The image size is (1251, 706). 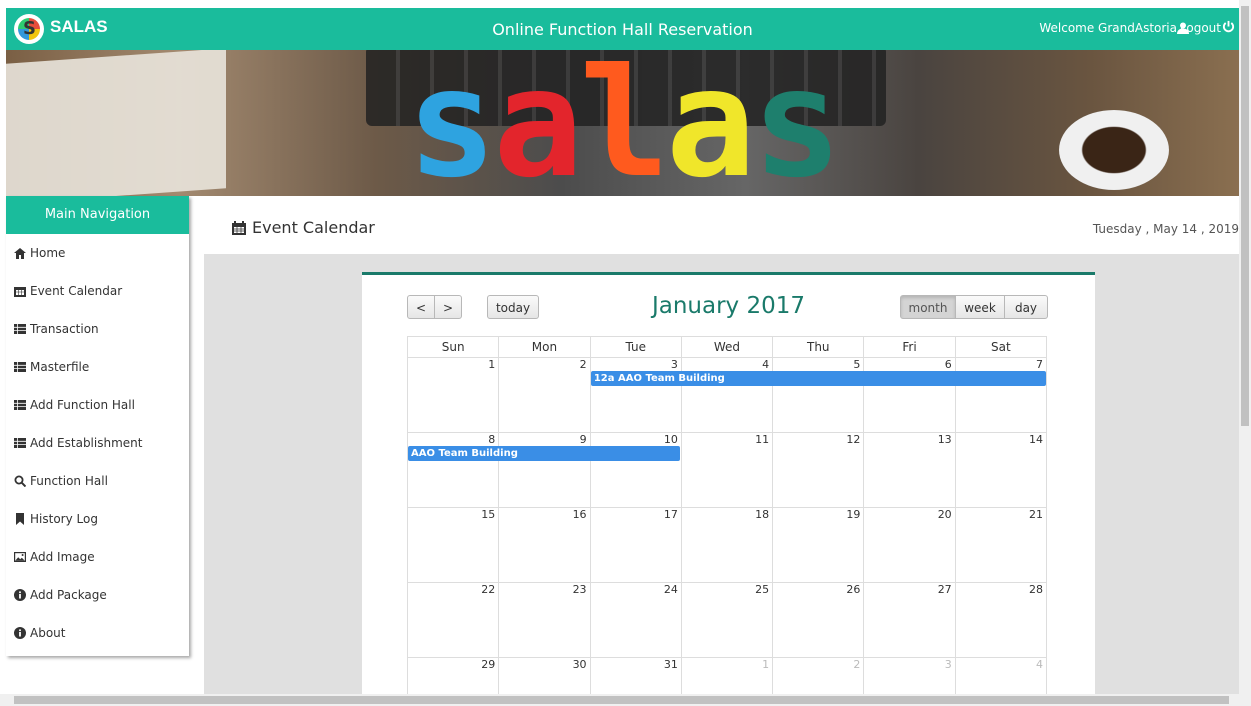 I want to click on sidebar-item-event-calendar: Event Calendar, so click(x=97, y=291).